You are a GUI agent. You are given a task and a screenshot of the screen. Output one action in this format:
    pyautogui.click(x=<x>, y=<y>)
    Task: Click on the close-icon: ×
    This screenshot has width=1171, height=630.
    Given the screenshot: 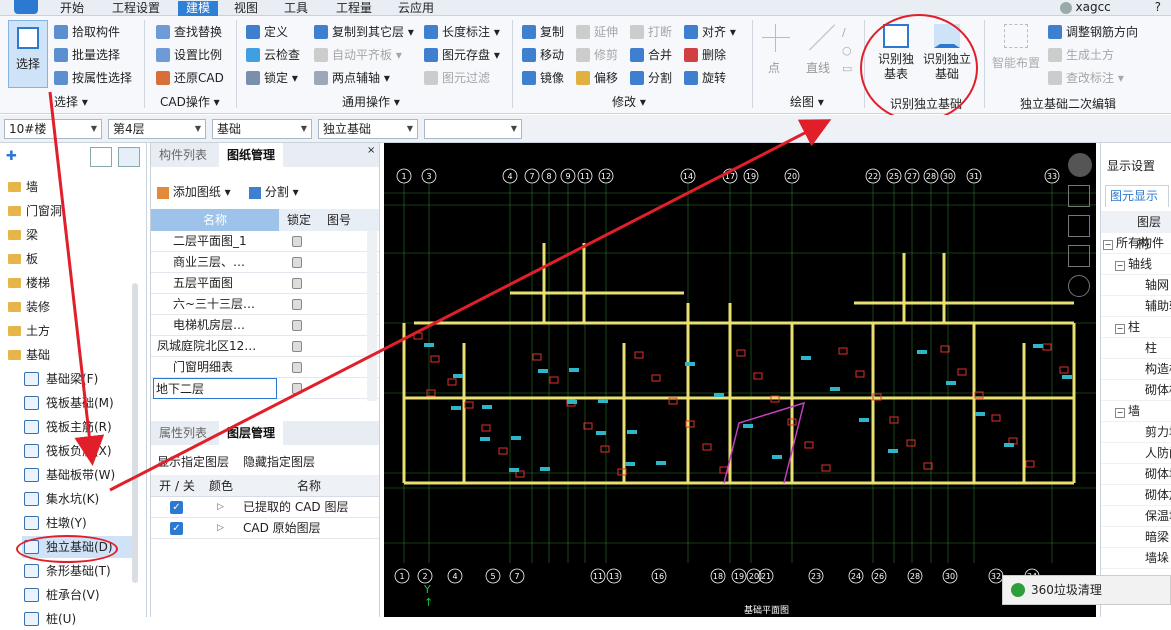 What is the action you would take?
    pyautogui.click(x=371, y=150)
    